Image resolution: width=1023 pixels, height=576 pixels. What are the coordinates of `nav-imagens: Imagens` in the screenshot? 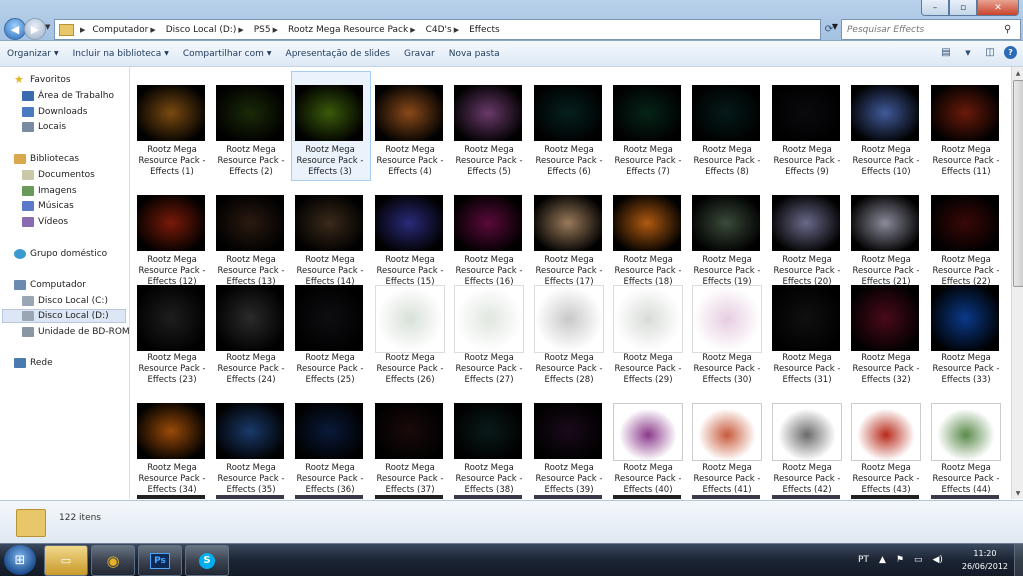 It's located at (49, 191).